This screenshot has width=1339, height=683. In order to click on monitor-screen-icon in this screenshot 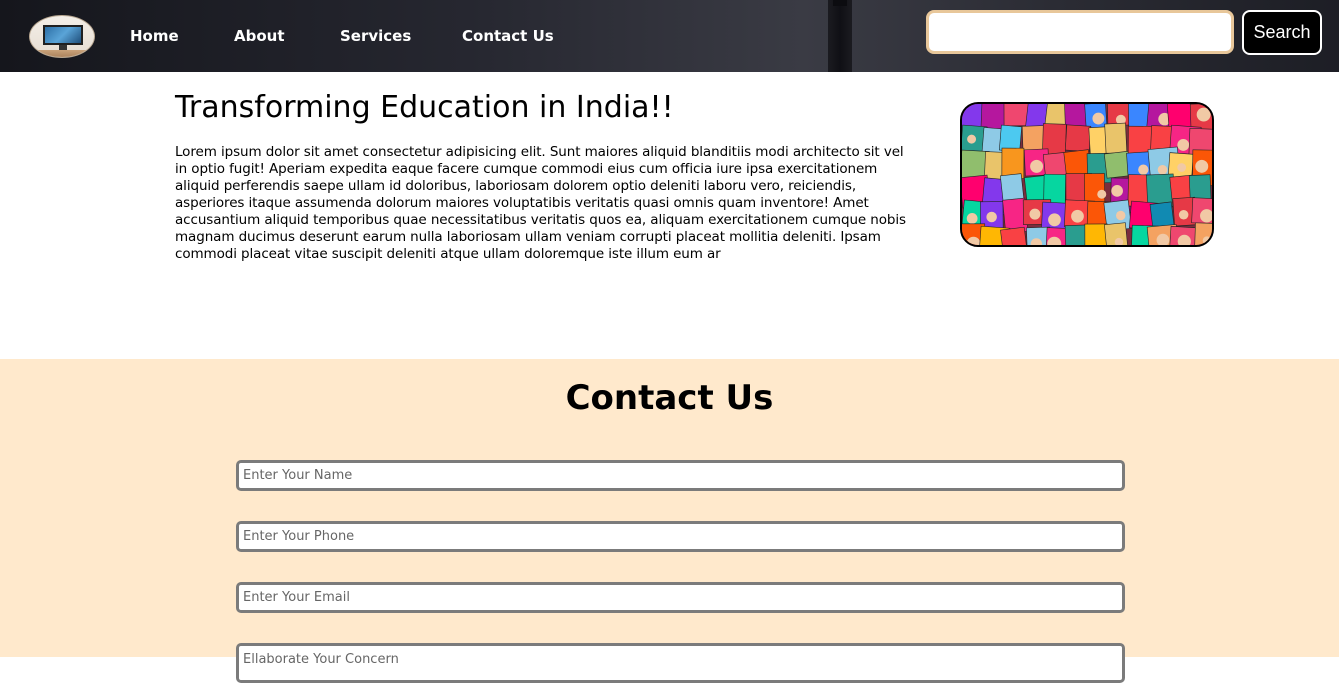, I will do `click(63, 35)`.